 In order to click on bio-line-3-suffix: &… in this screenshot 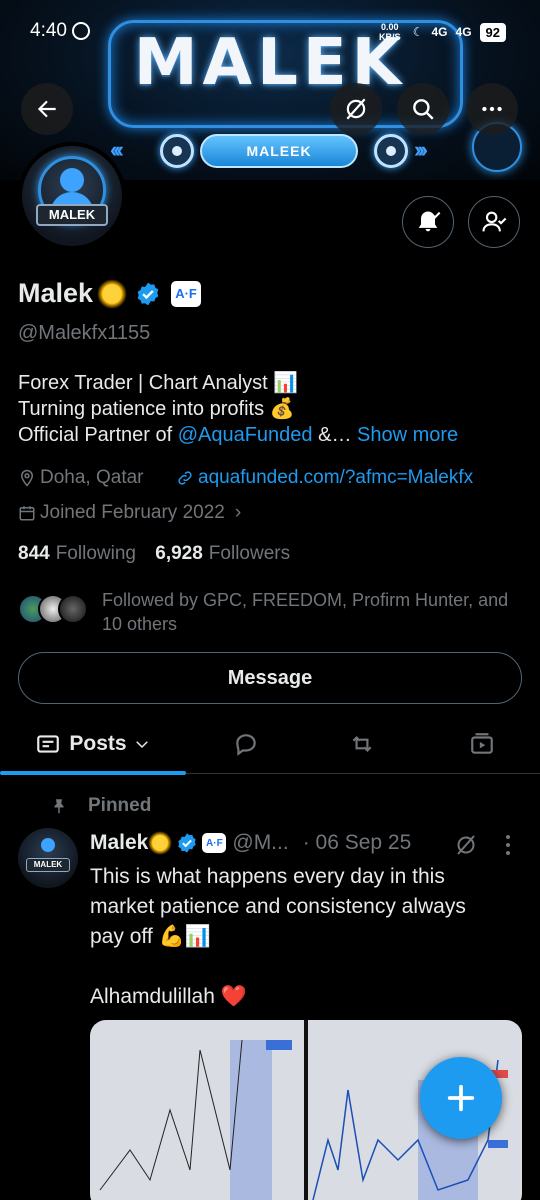, I will do `click(334, 435)`.